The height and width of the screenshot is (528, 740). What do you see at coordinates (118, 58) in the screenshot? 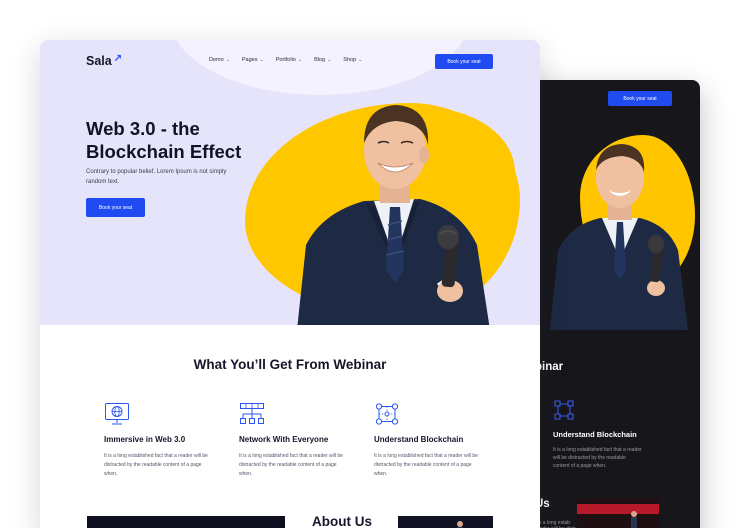
I see `logo-arrow-icon: ↗` at bounding box center [118, 58].